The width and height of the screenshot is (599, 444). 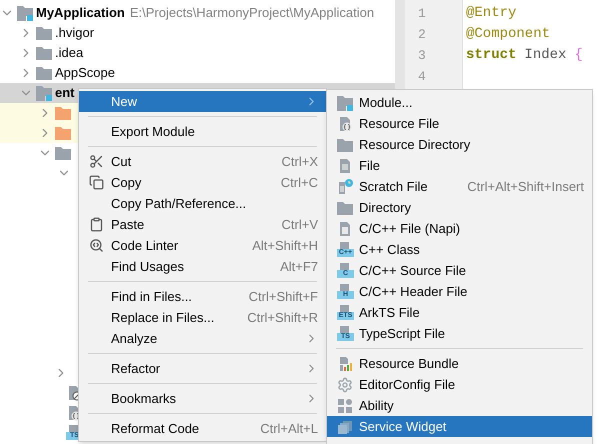 I want to click on tree-label: .idea, so click(x=69, y=53).